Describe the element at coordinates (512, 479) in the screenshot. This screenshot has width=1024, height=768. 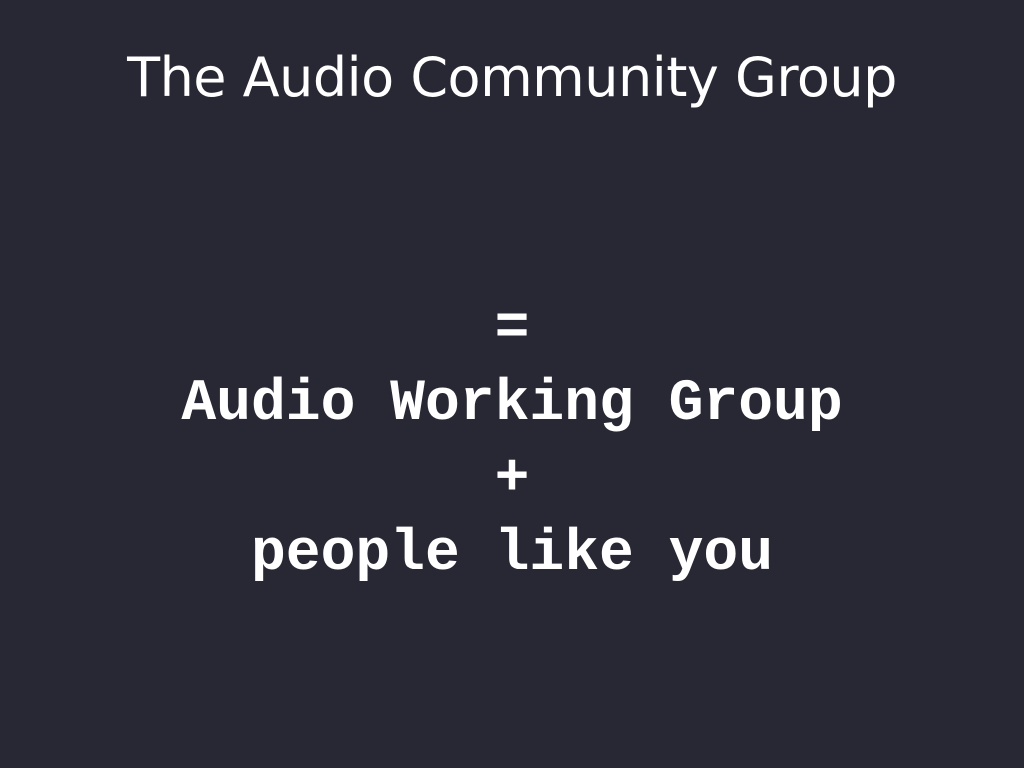
I see `plus-line: +` at that location.